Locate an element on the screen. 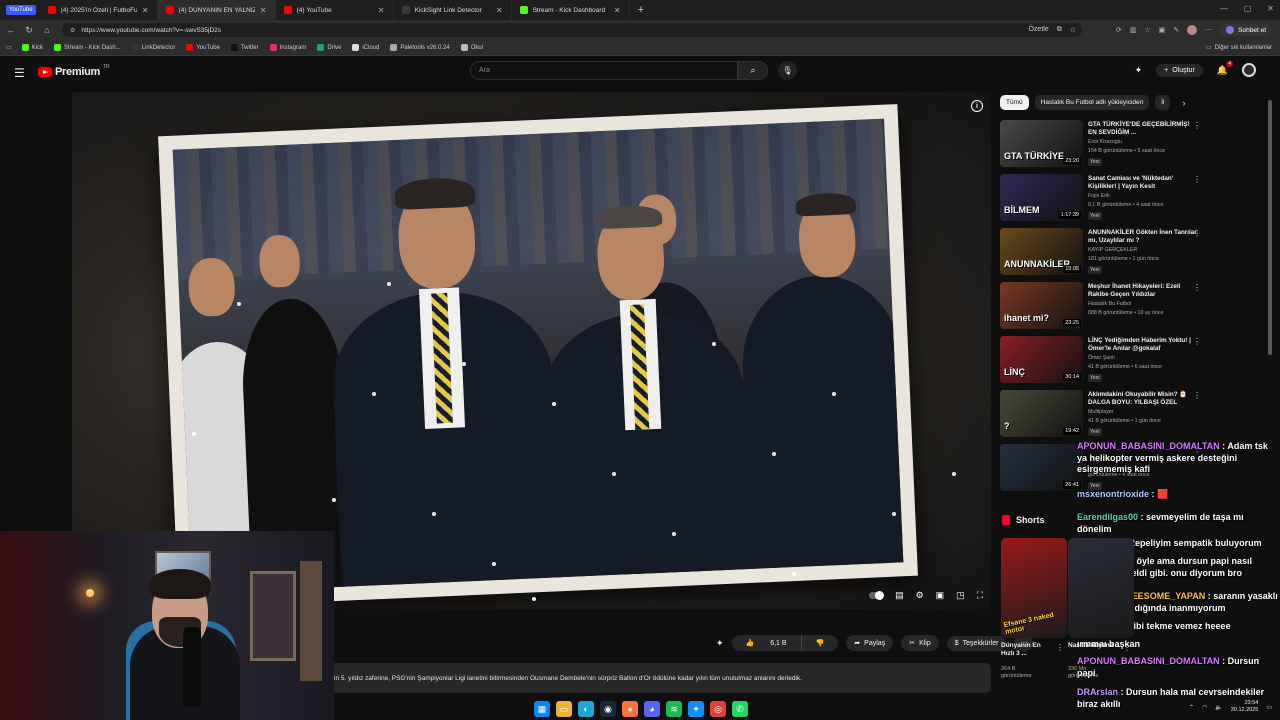  extension-icon: ⟳ is located at coordinates (1119, 30).